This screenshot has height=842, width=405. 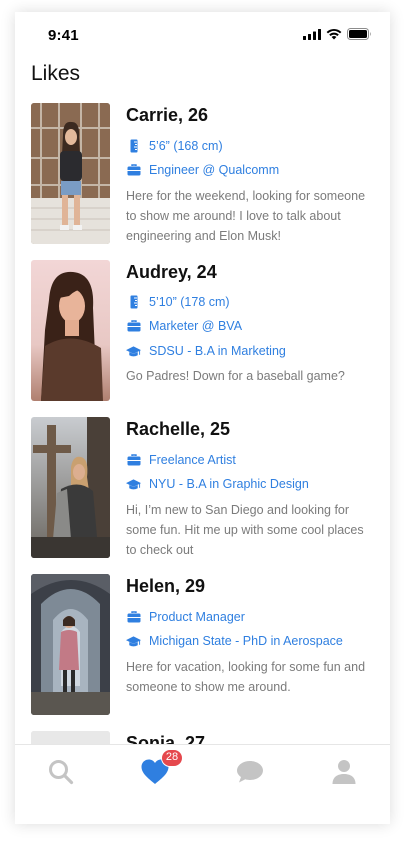 I want to click on status-icons, so click(x=337, y=34).